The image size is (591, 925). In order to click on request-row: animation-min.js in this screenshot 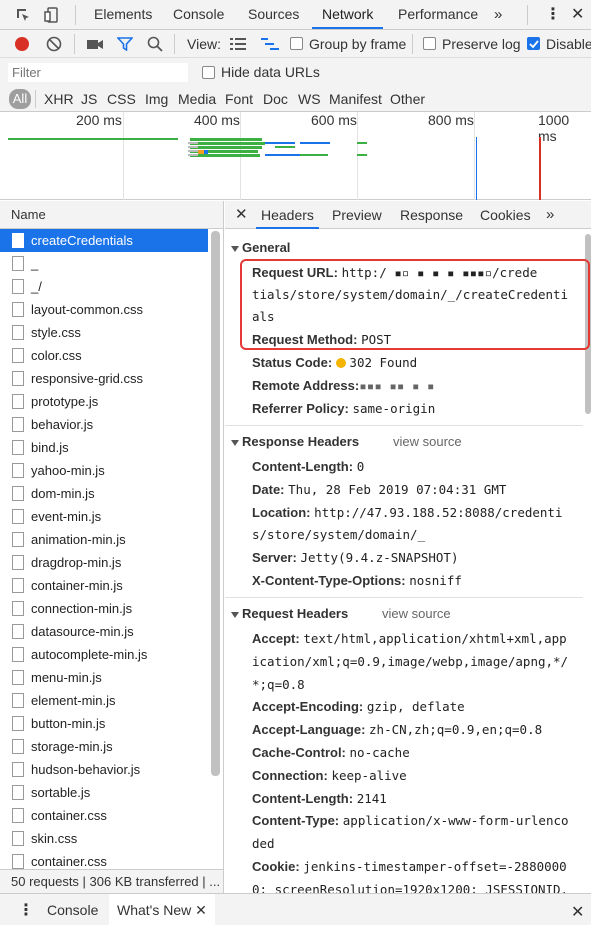, I will do `click(104, 539)`.